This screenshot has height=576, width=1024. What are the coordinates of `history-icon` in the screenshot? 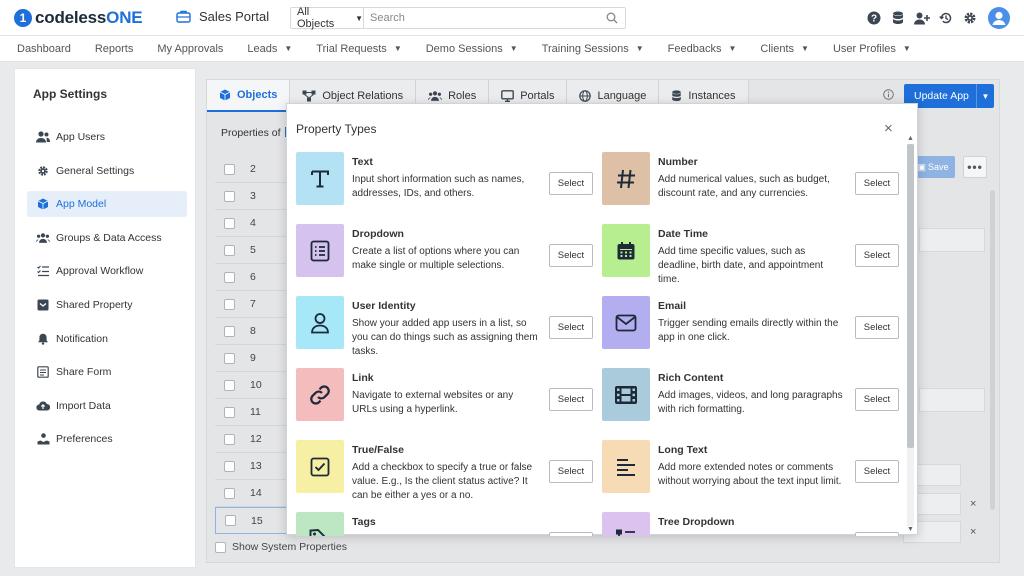 It's located at (946, 18).